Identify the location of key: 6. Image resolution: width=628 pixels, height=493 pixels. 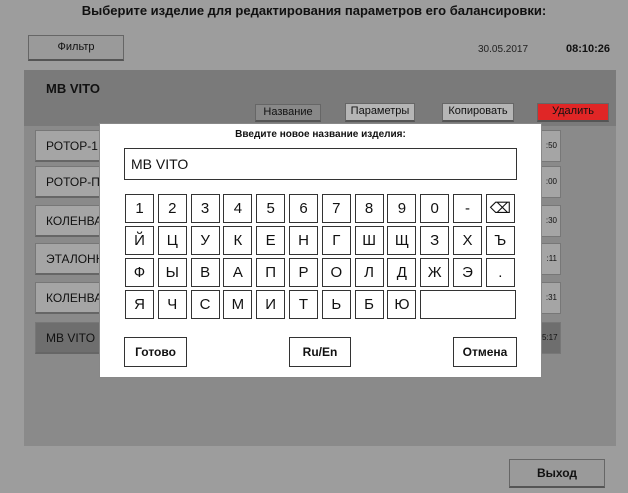
(303, 208).